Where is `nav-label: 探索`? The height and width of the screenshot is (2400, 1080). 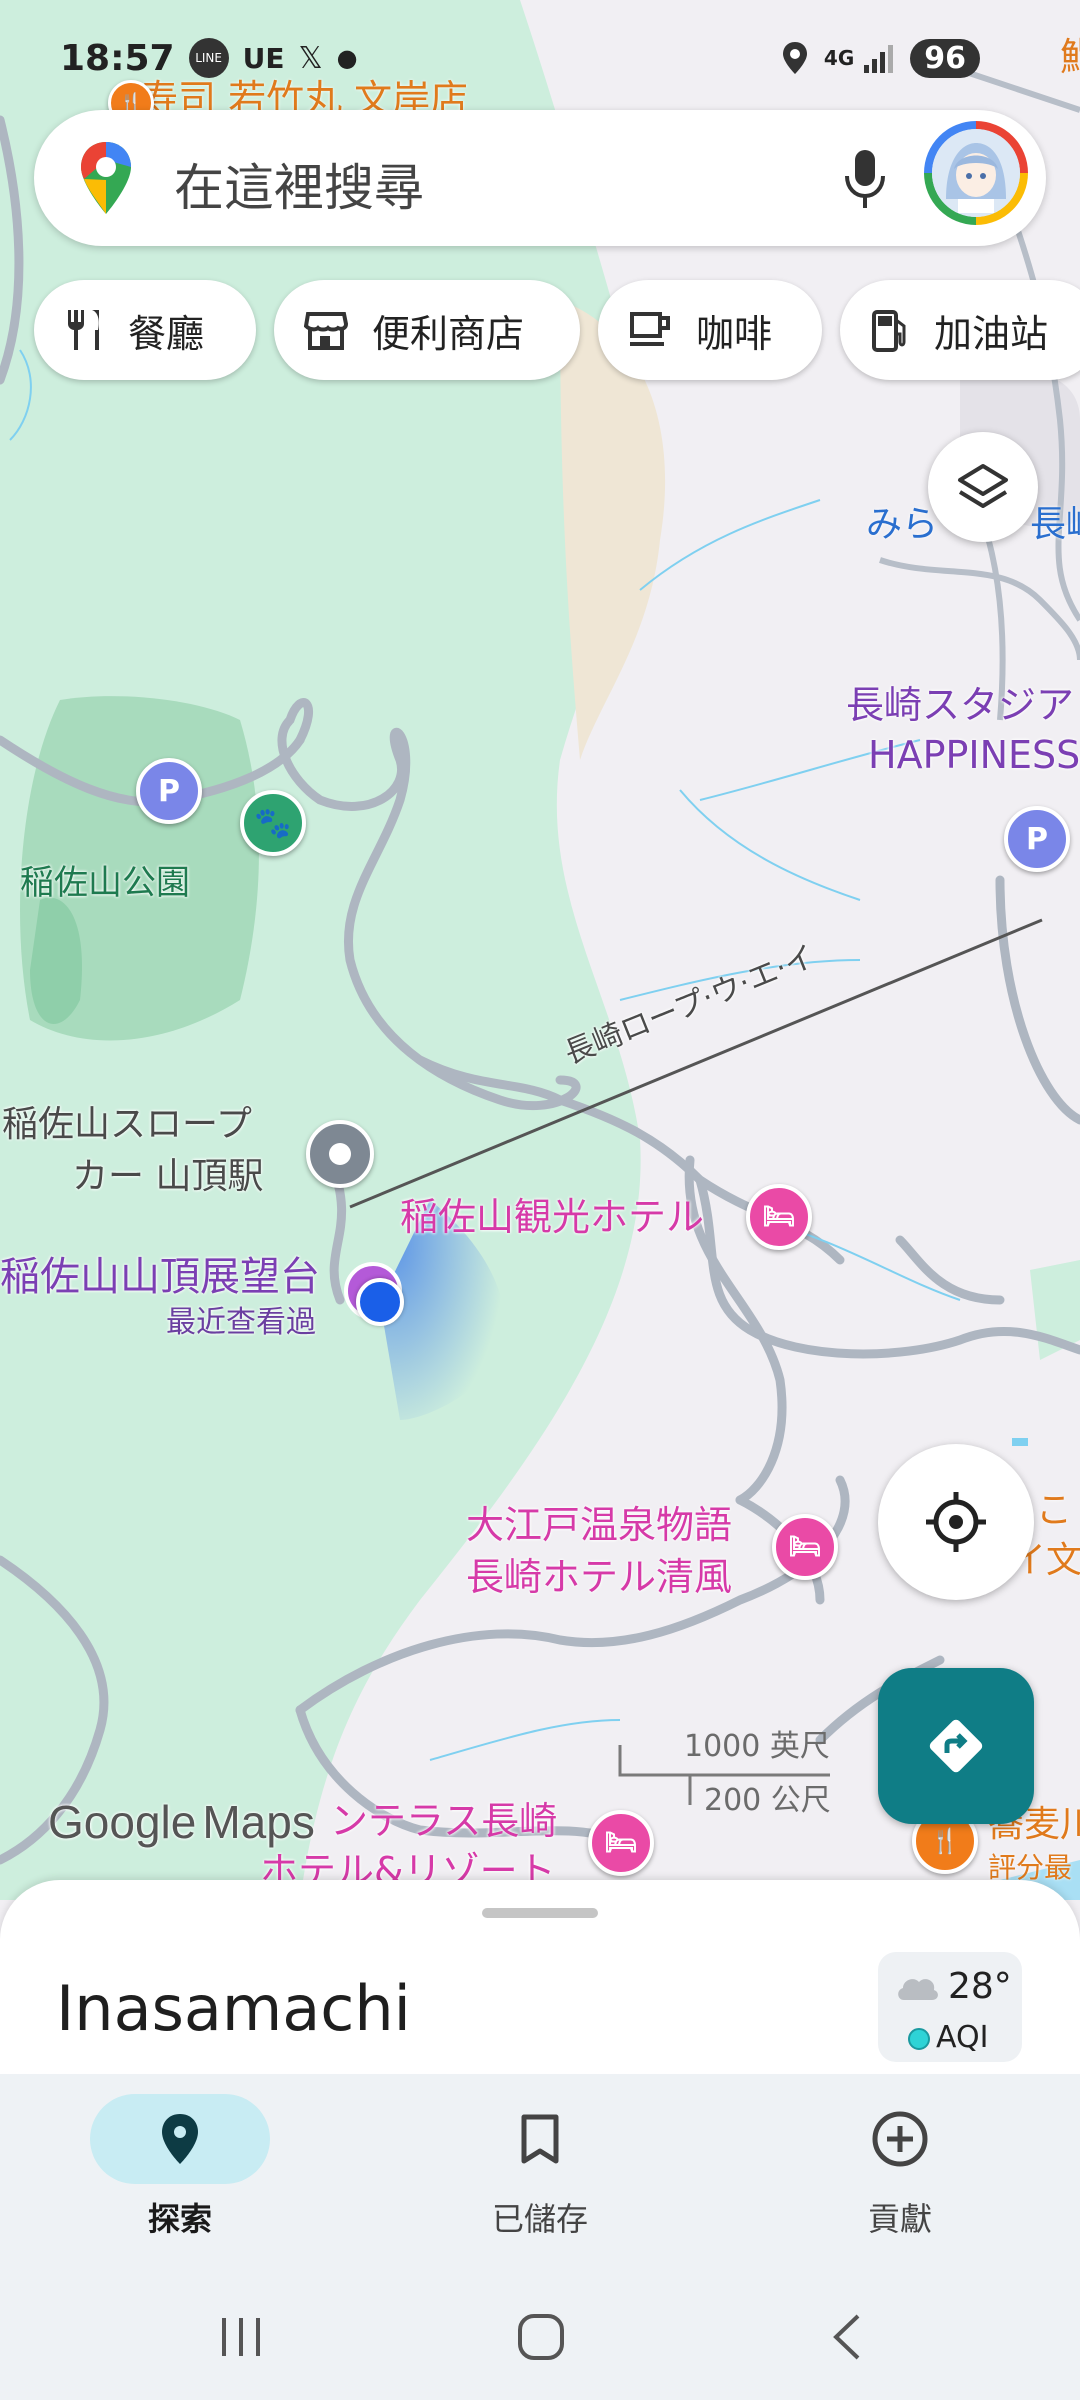 nav-label: 探索 is located at coordinates (179, 2219).